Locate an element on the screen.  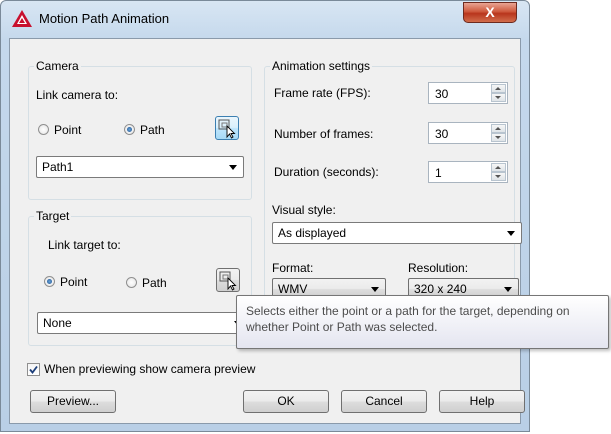
target-dropdown: None is located at coordinates (143, 323).